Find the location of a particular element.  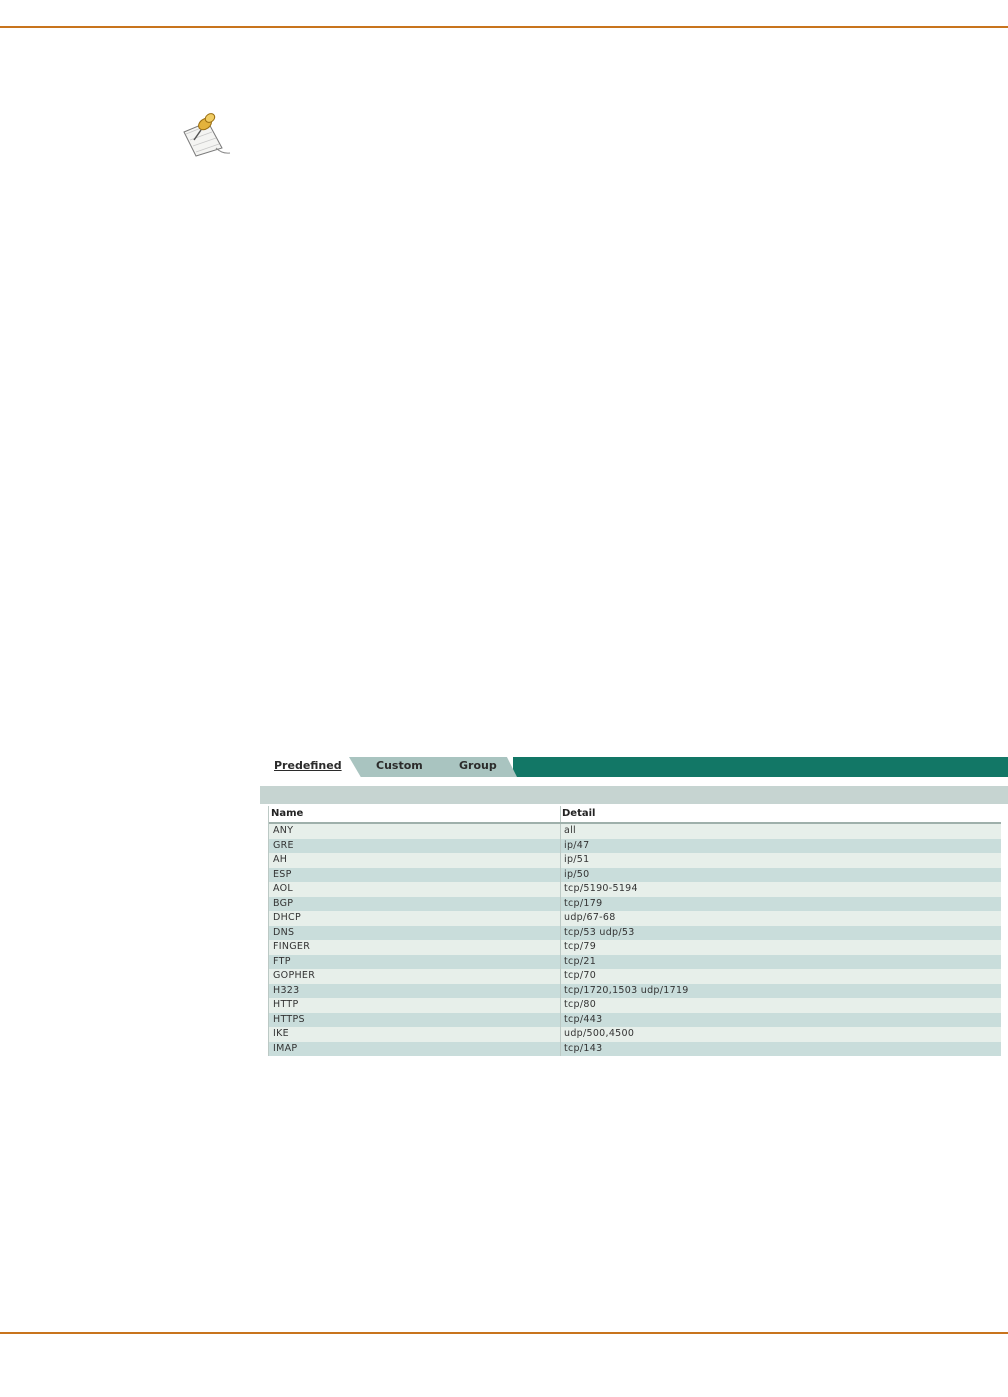

table-row: AH ip/51 is located at coordinates (635, 860).